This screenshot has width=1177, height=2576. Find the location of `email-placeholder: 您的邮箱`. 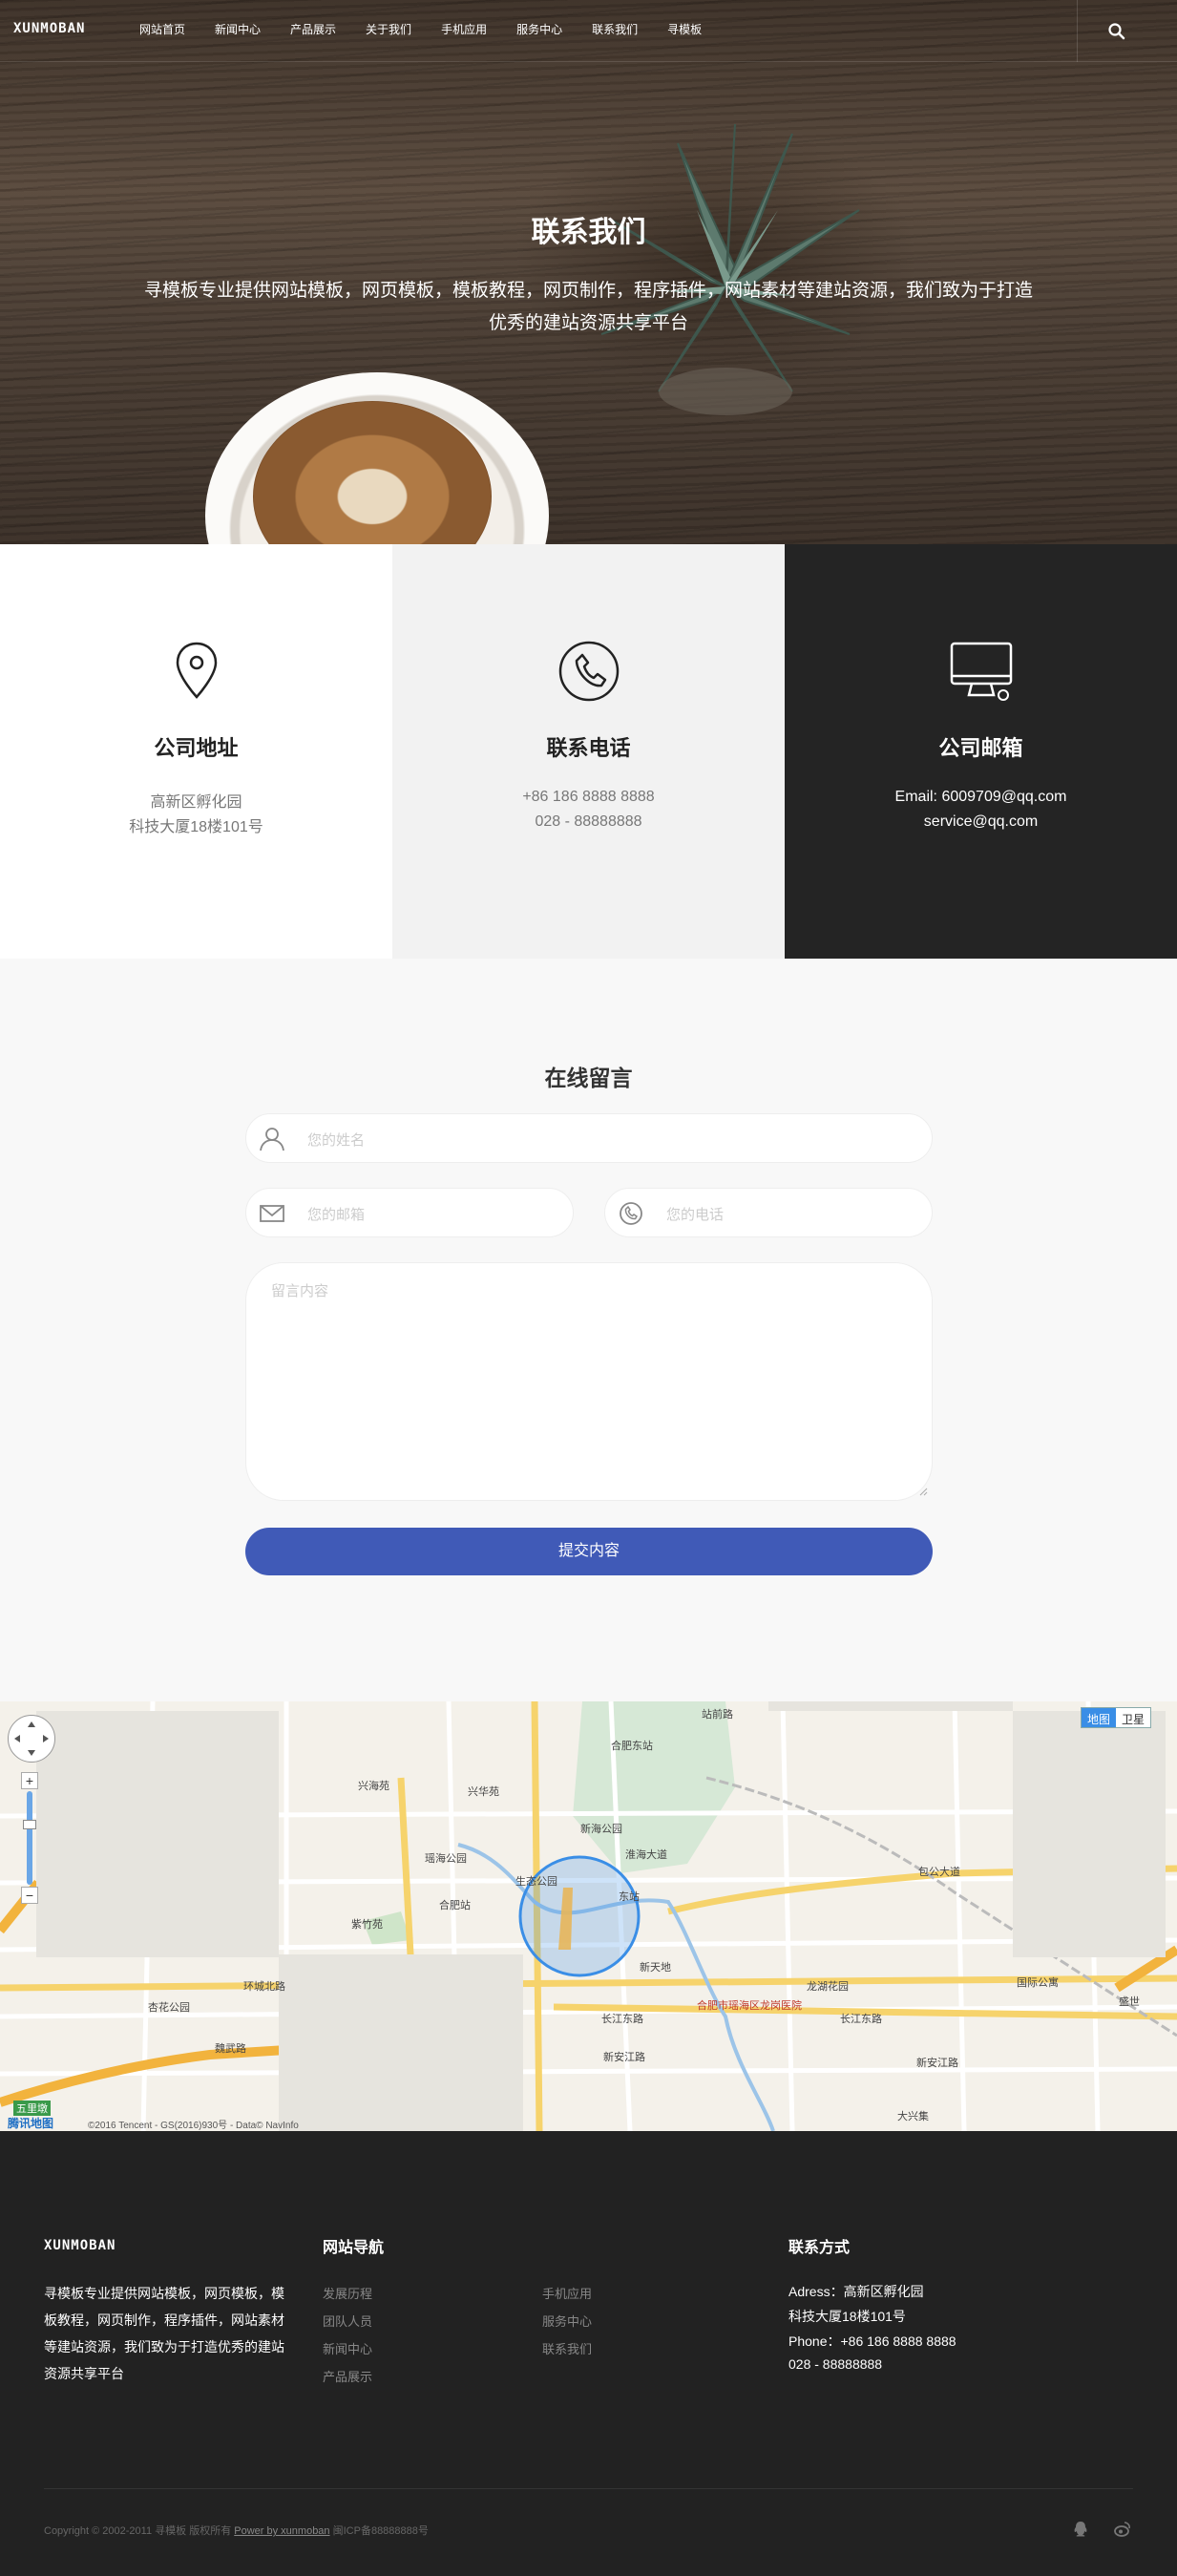

email-placeholder: 您的邮箱 is located at coordinates (336, 1215).